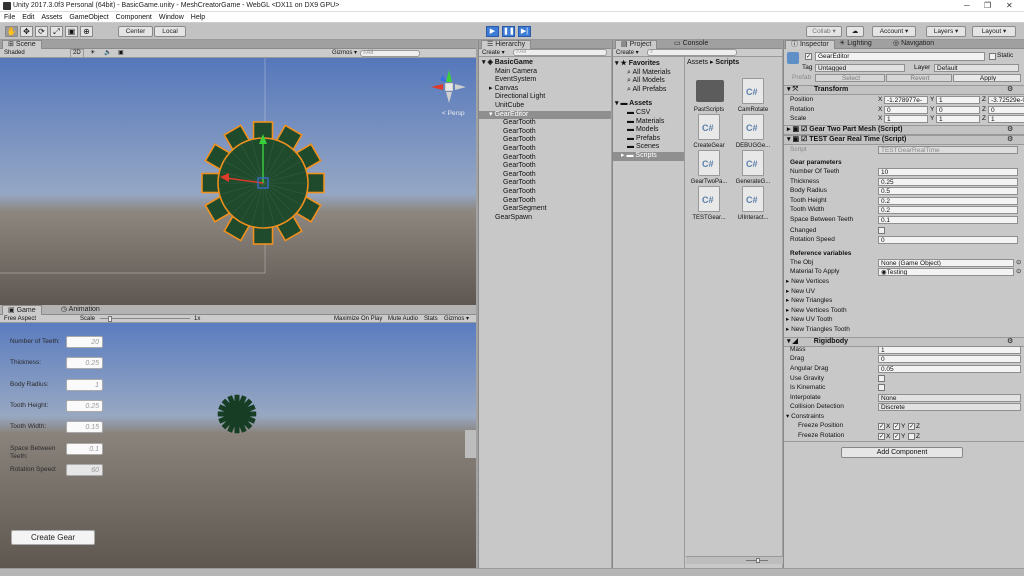 The width and height of the screenshot is (1024, 576). Describe the element at coordinates (648, 156) in the screenshot. I see `asset-folder-item: ▸ ▬ Scripts` at that location.